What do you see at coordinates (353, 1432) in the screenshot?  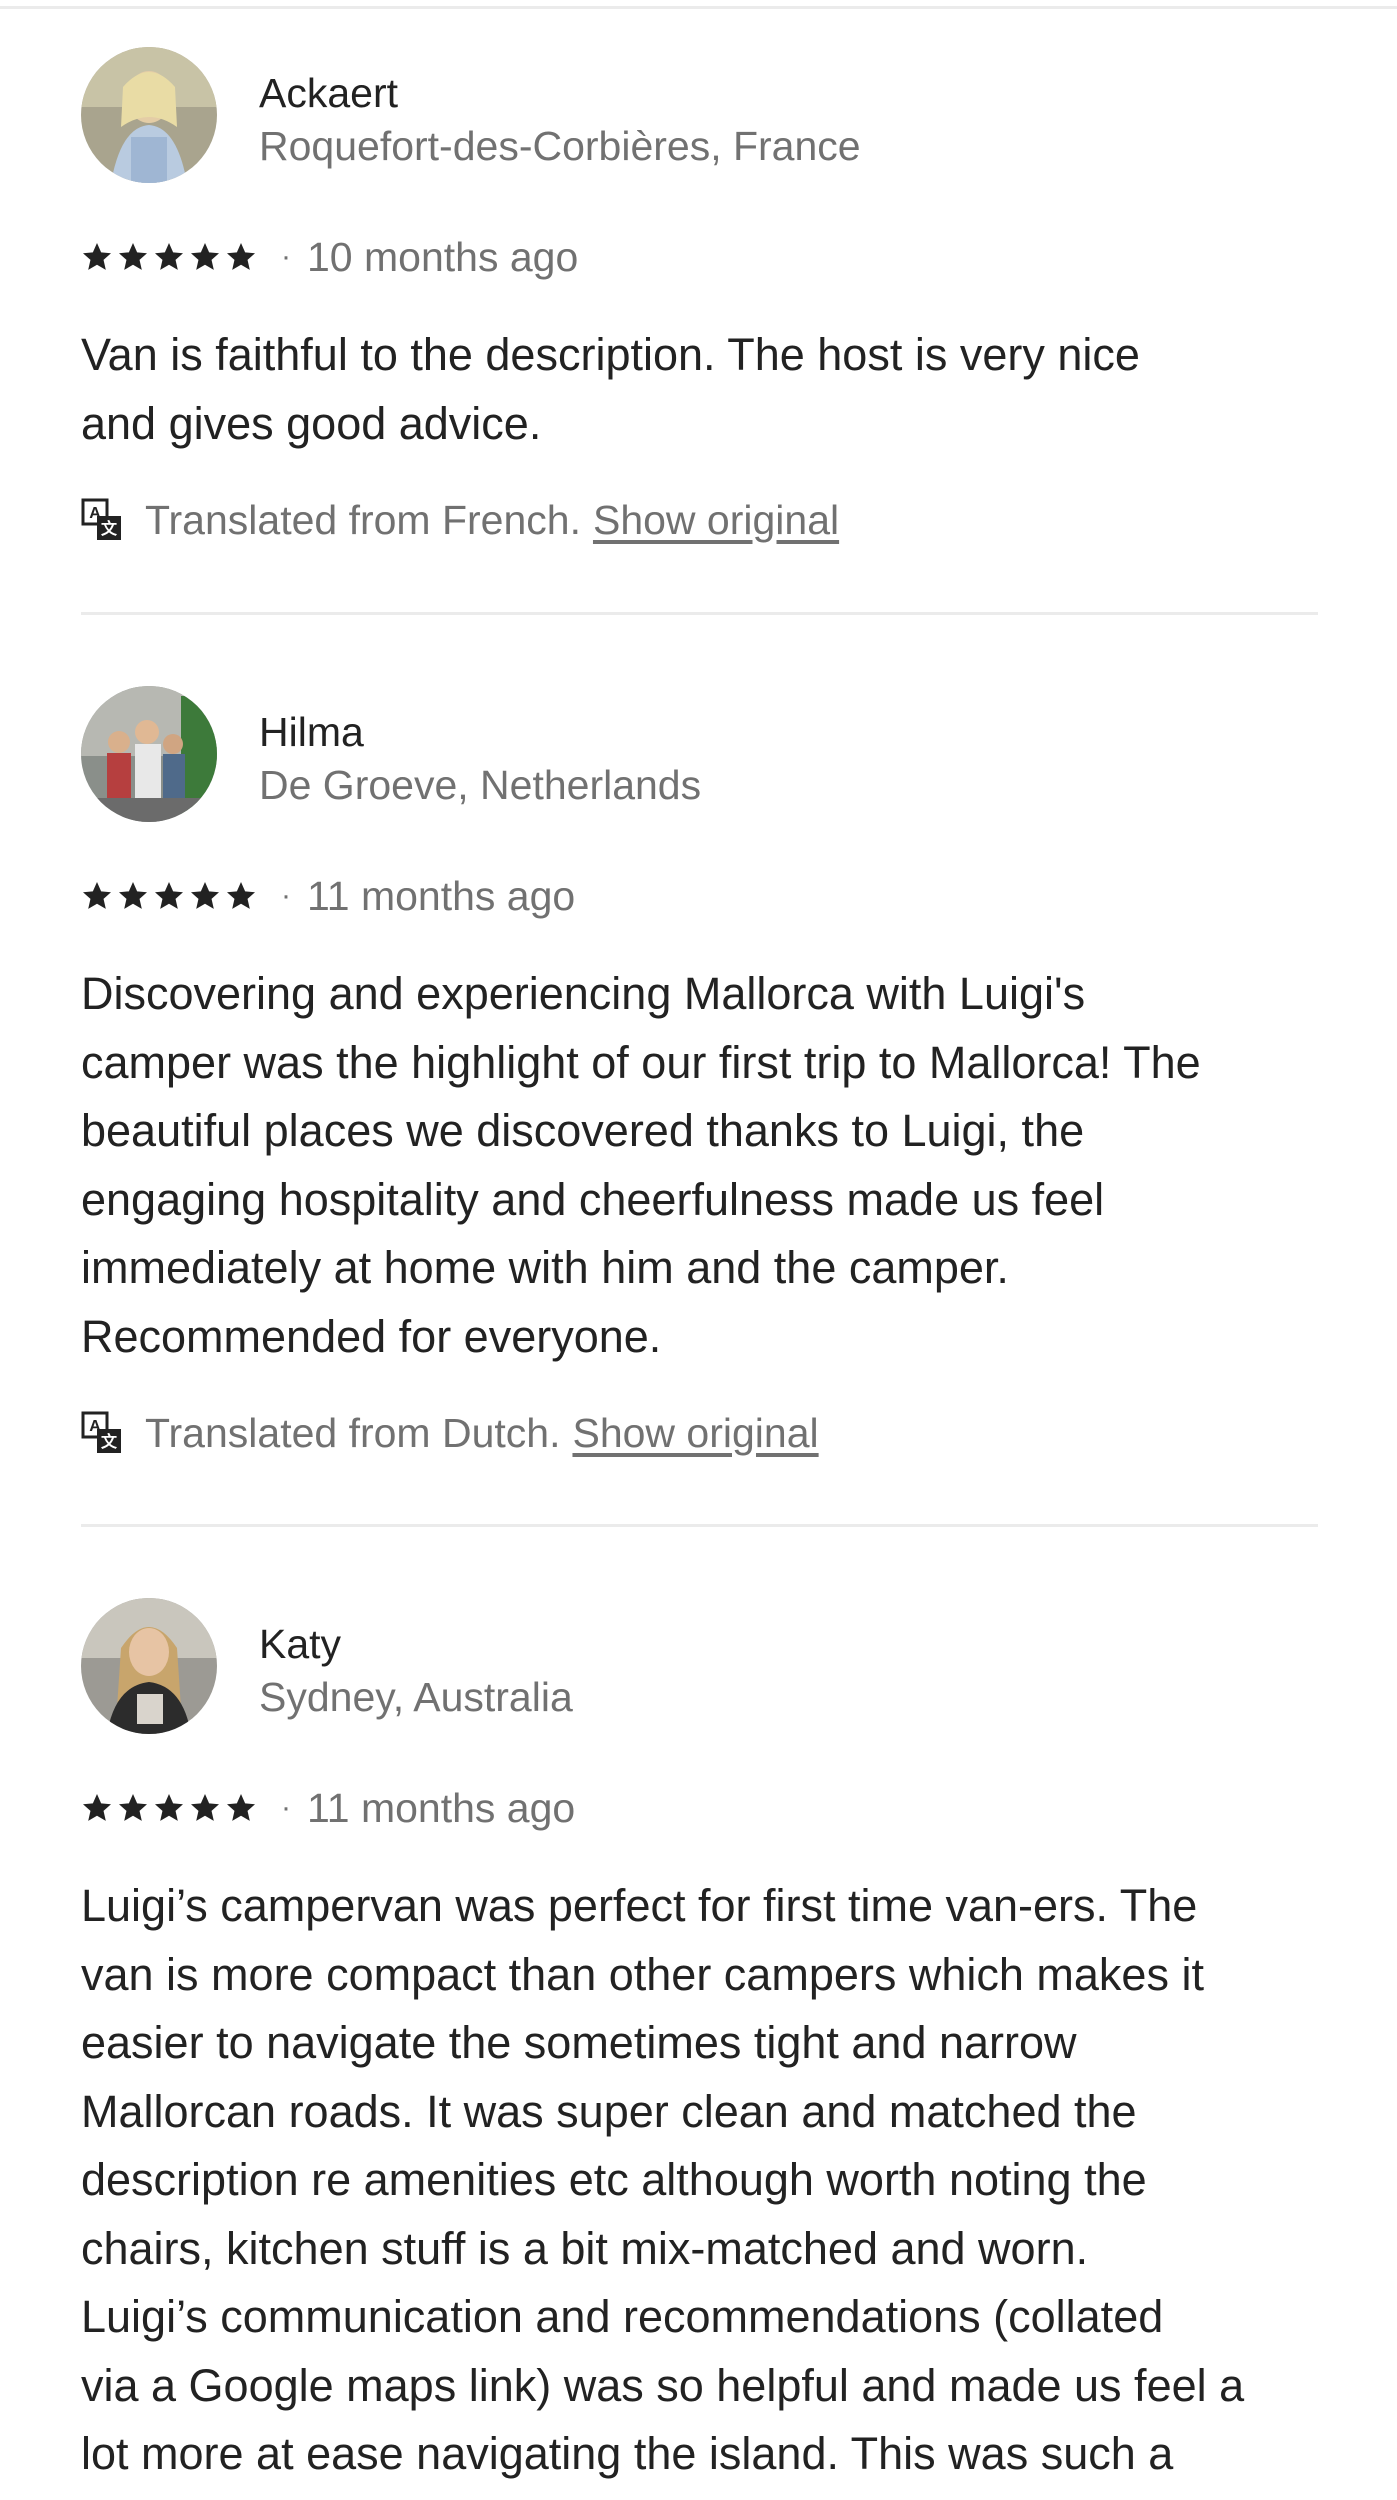 I see `translated-from-label: Translated from Dutch.` at bounding box center [353, 1432].